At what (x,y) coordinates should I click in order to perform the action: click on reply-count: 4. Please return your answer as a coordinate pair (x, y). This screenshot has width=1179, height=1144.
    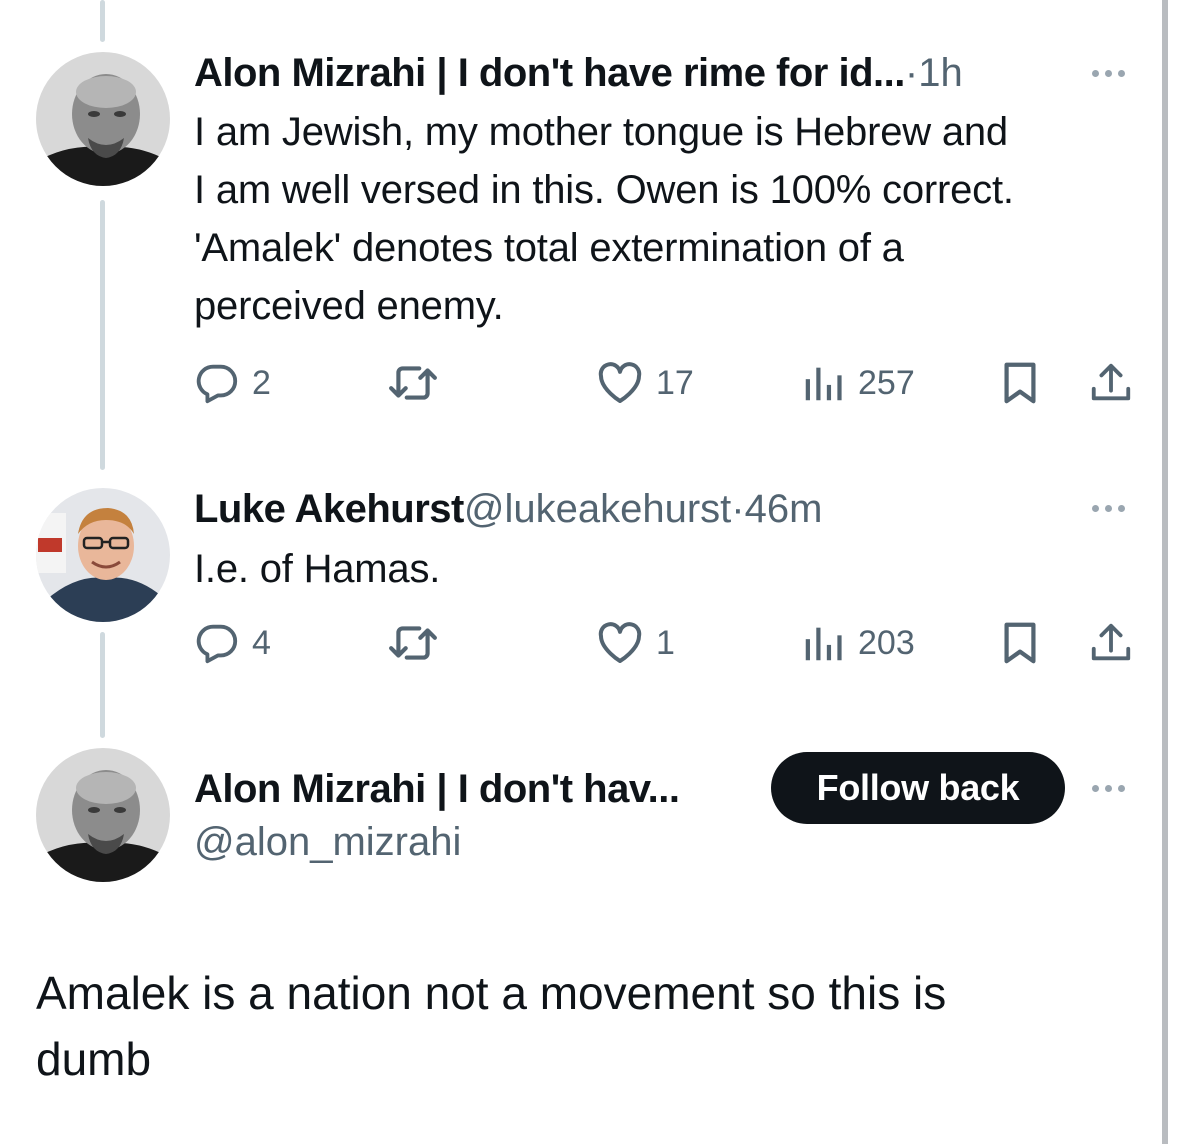
    Looking at the image, I should click on (261, 642).